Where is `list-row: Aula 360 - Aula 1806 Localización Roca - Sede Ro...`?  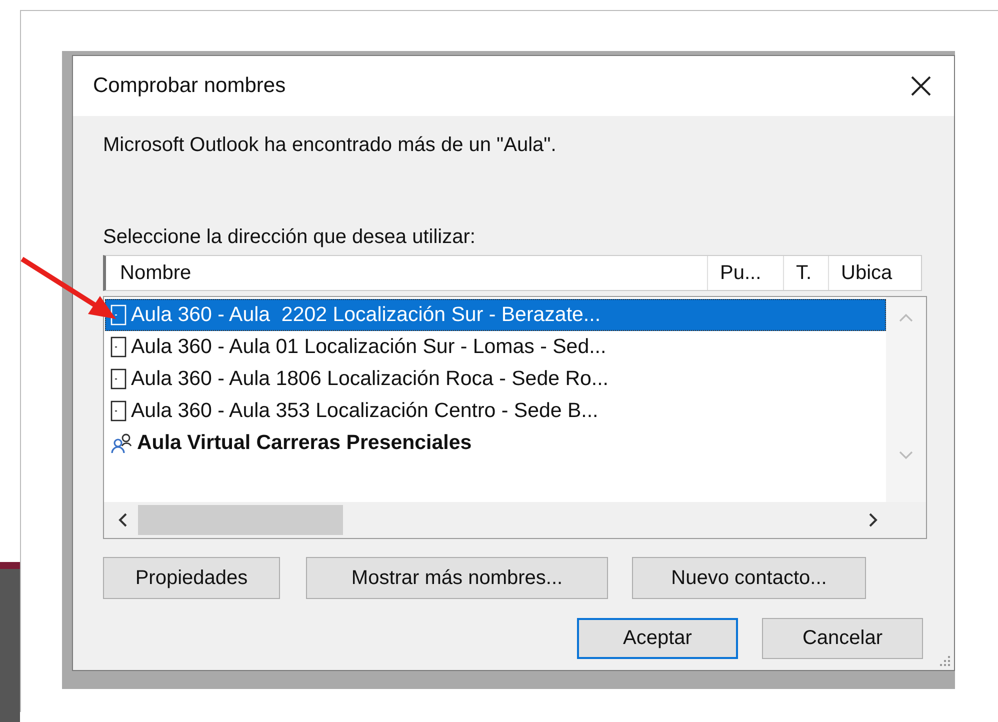 list-row: Aula 360 - Aula 1806 Localización Roca - Sede Ro... is located at coordinates (495, 379).